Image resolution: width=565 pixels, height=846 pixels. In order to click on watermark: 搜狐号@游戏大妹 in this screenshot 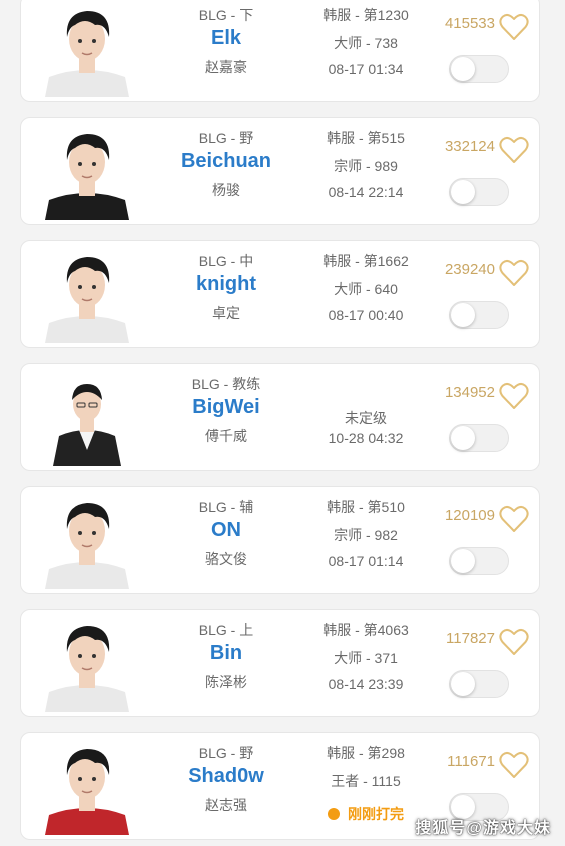, I will do `click(483, 828)`.